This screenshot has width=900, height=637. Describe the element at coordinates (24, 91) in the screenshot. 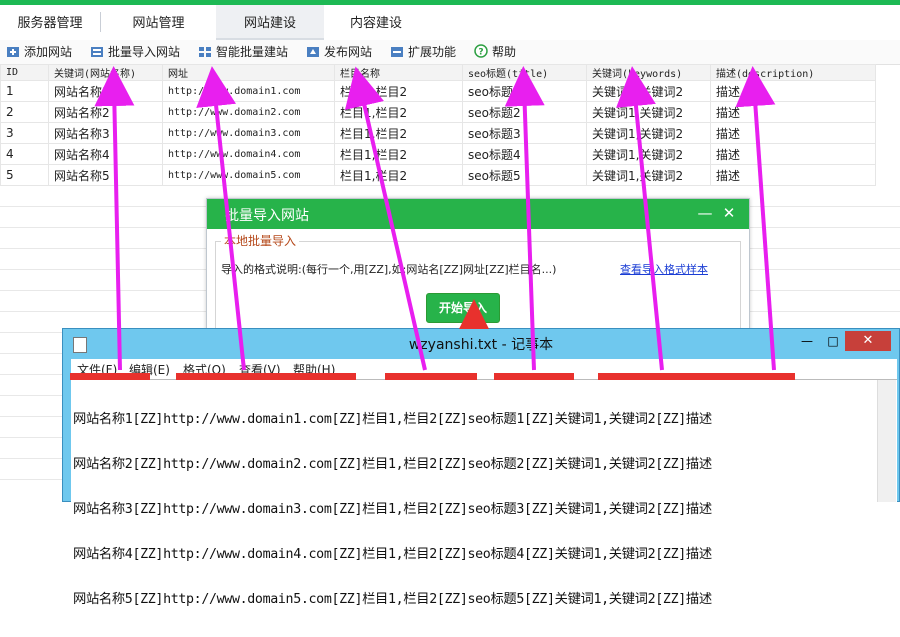

I see `cell-id: 1` at that location.